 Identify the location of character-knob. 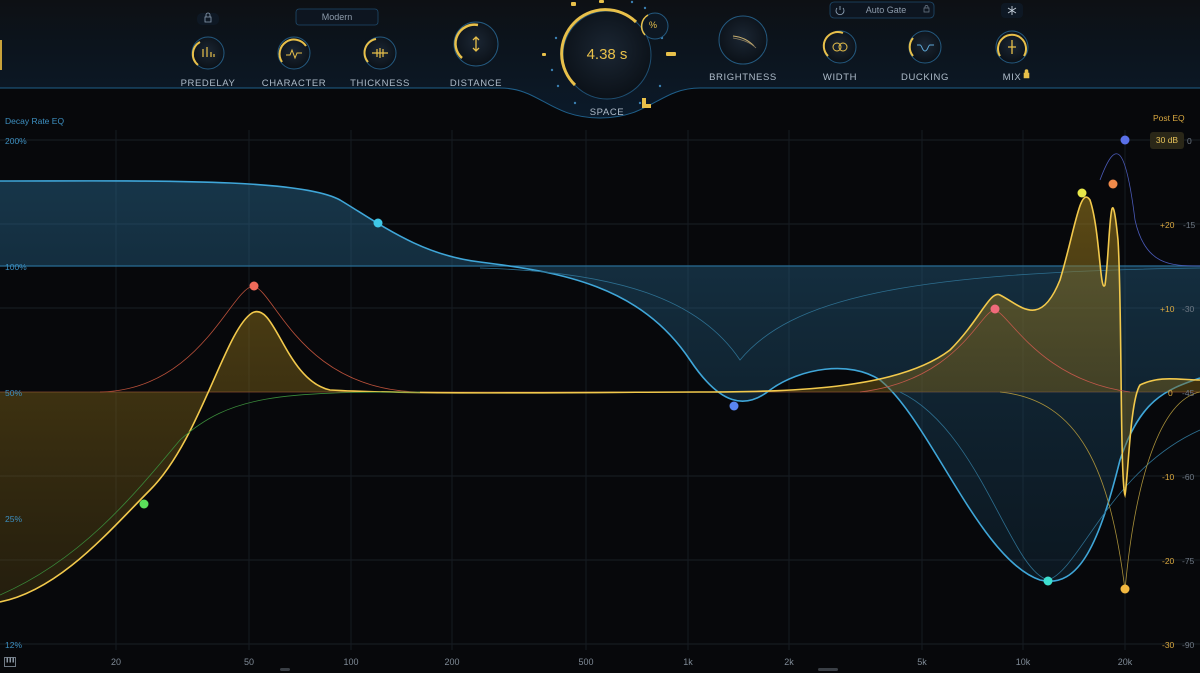
(294, 53).